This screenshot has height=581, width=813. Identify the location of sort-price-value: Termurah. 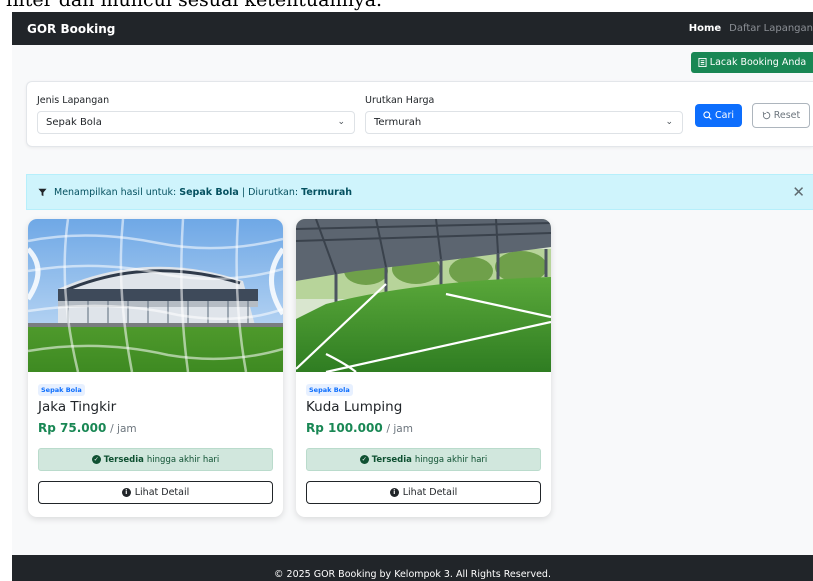
(398, 122).